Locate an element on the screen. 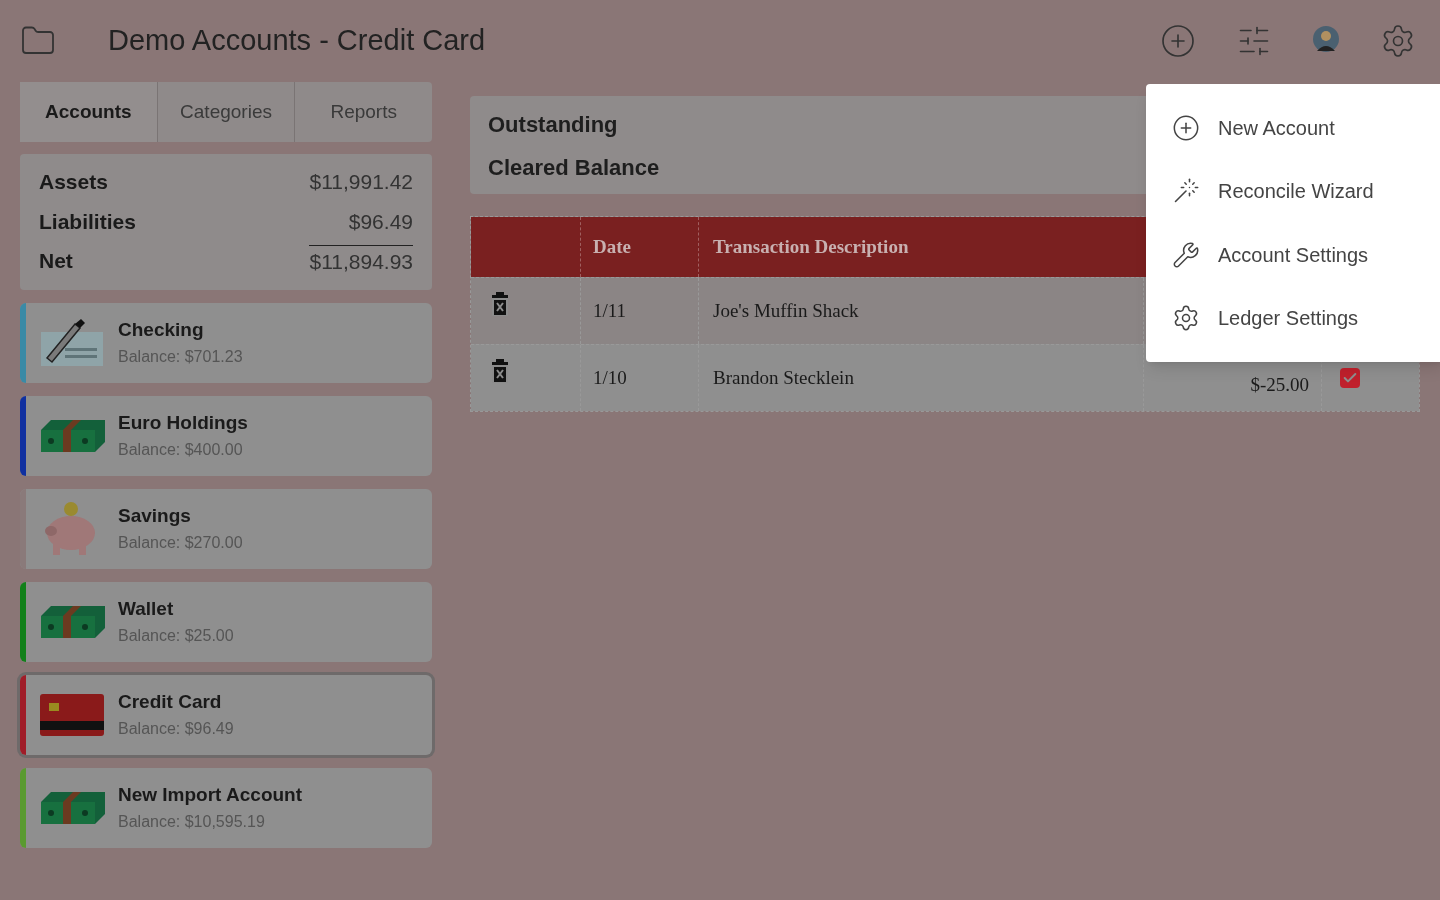 The width and height of the screenshot is (1440, 900). account-card: Credit Card Balance: $96.49 is located at coordinates (226, 714).